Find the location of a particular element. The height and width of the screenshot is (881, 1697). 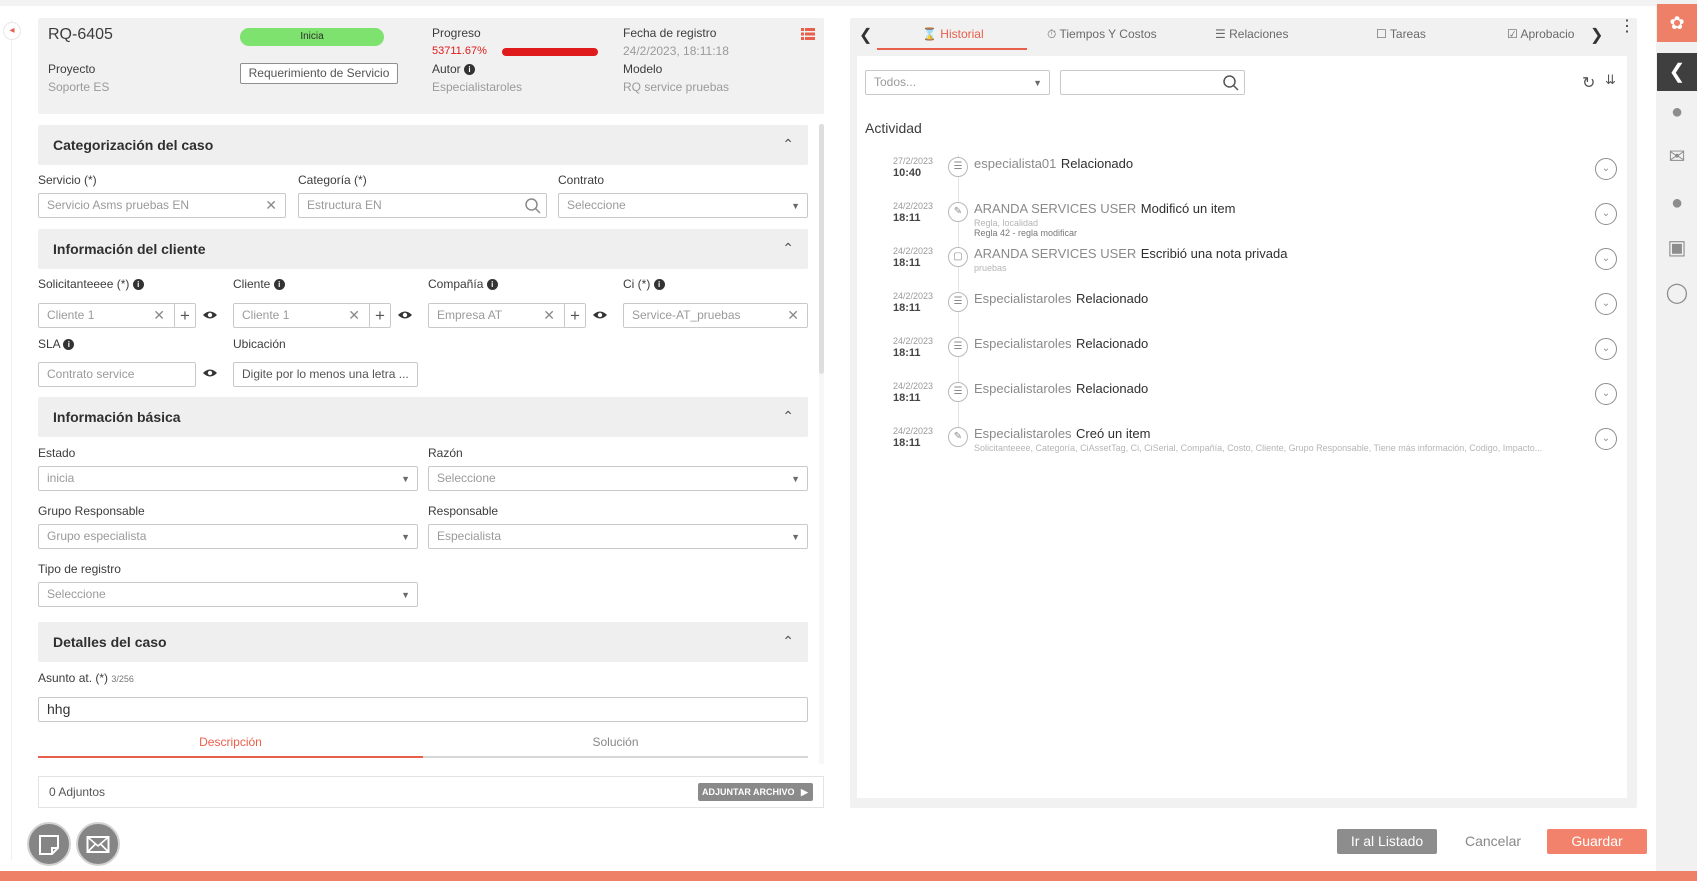

company-field: Empresa AT ✕ + is located at coordinates (507, 315).